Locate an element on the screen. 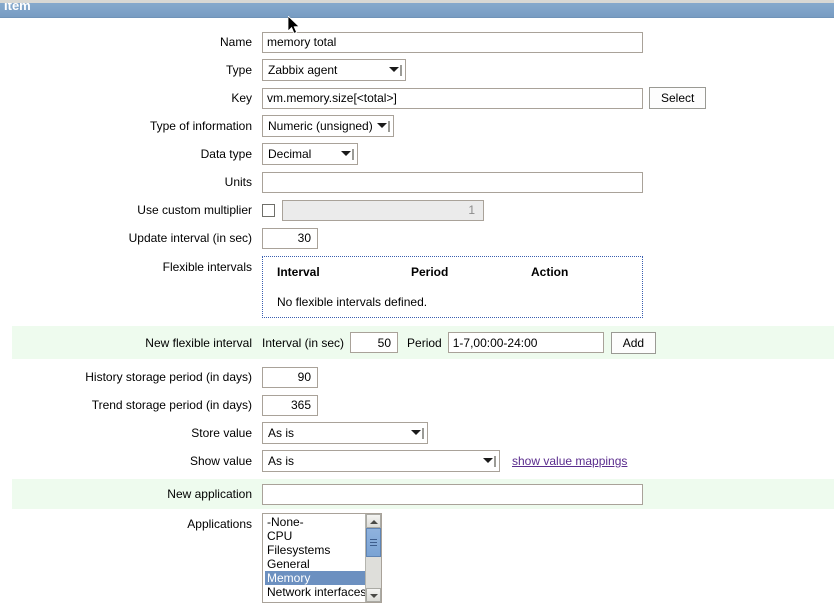  scrollbar-thumb is located at coordinates (373, 542).